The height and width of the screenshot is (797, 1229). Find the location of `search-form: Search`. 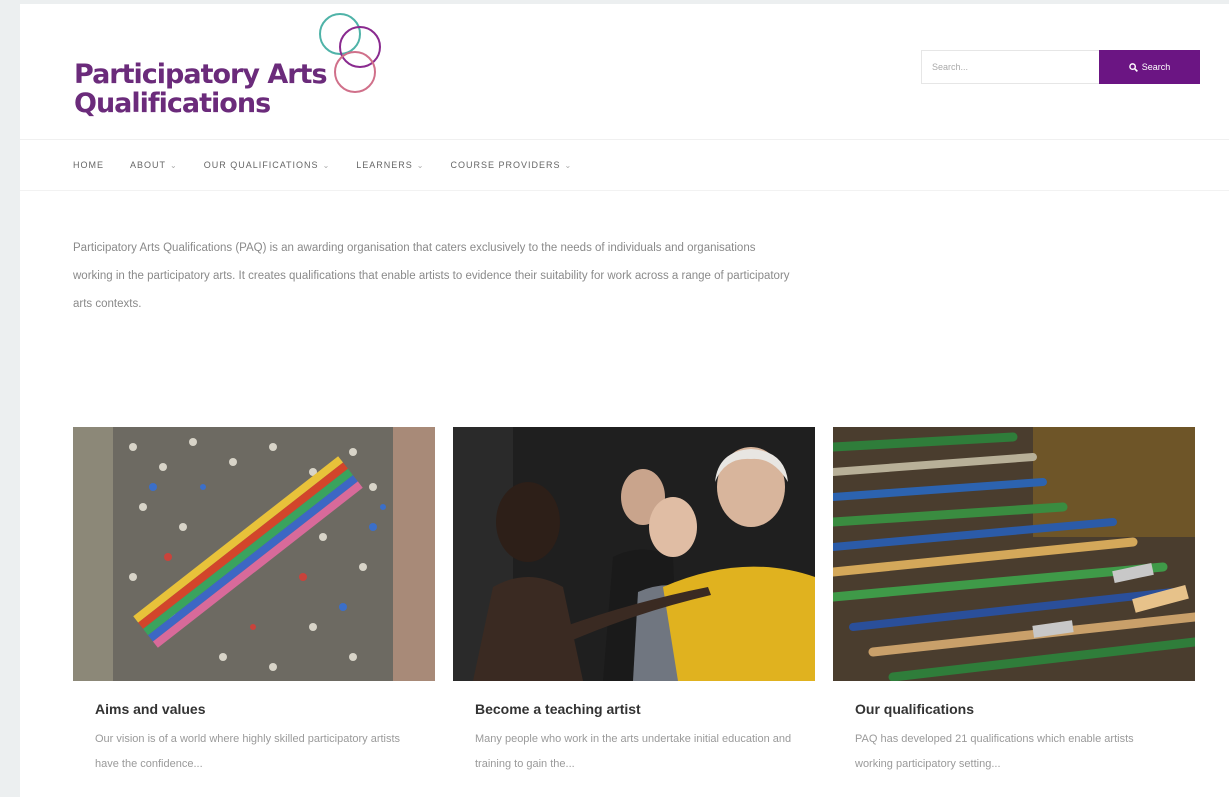

search-form: Search is located at coordinates (1060, 67).